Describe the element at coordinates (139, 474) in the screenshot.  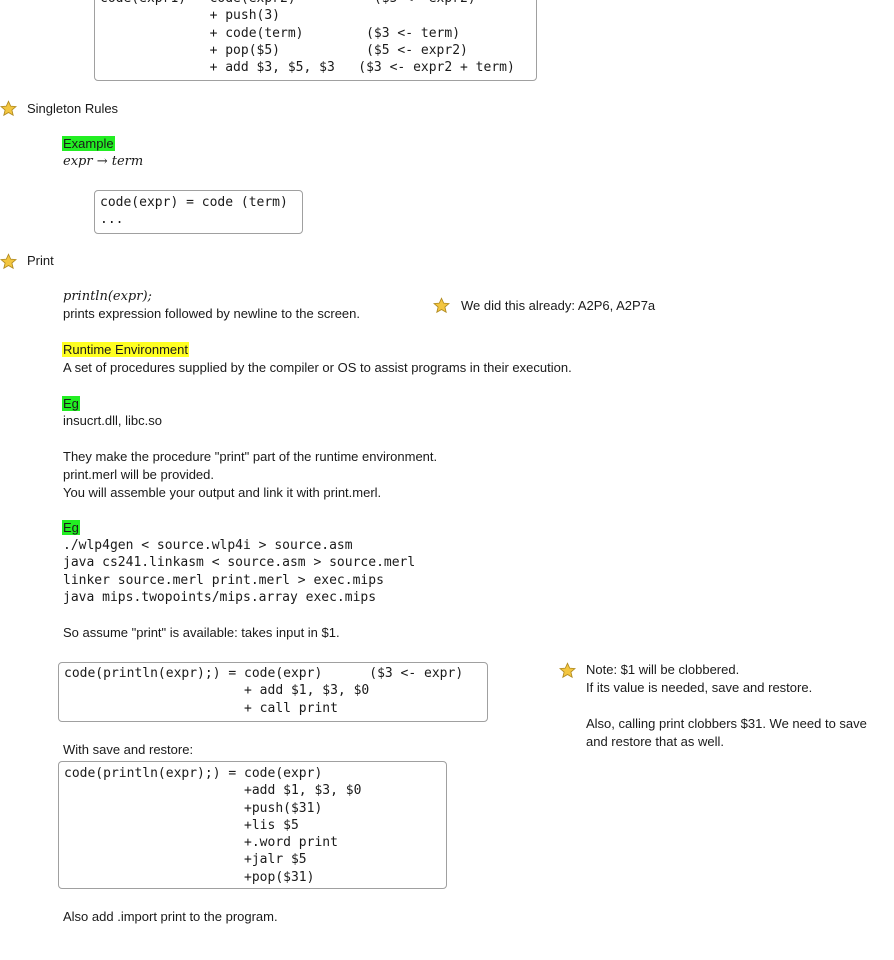
I see `runtime-para-2: print.merl will be provided.` at that location.